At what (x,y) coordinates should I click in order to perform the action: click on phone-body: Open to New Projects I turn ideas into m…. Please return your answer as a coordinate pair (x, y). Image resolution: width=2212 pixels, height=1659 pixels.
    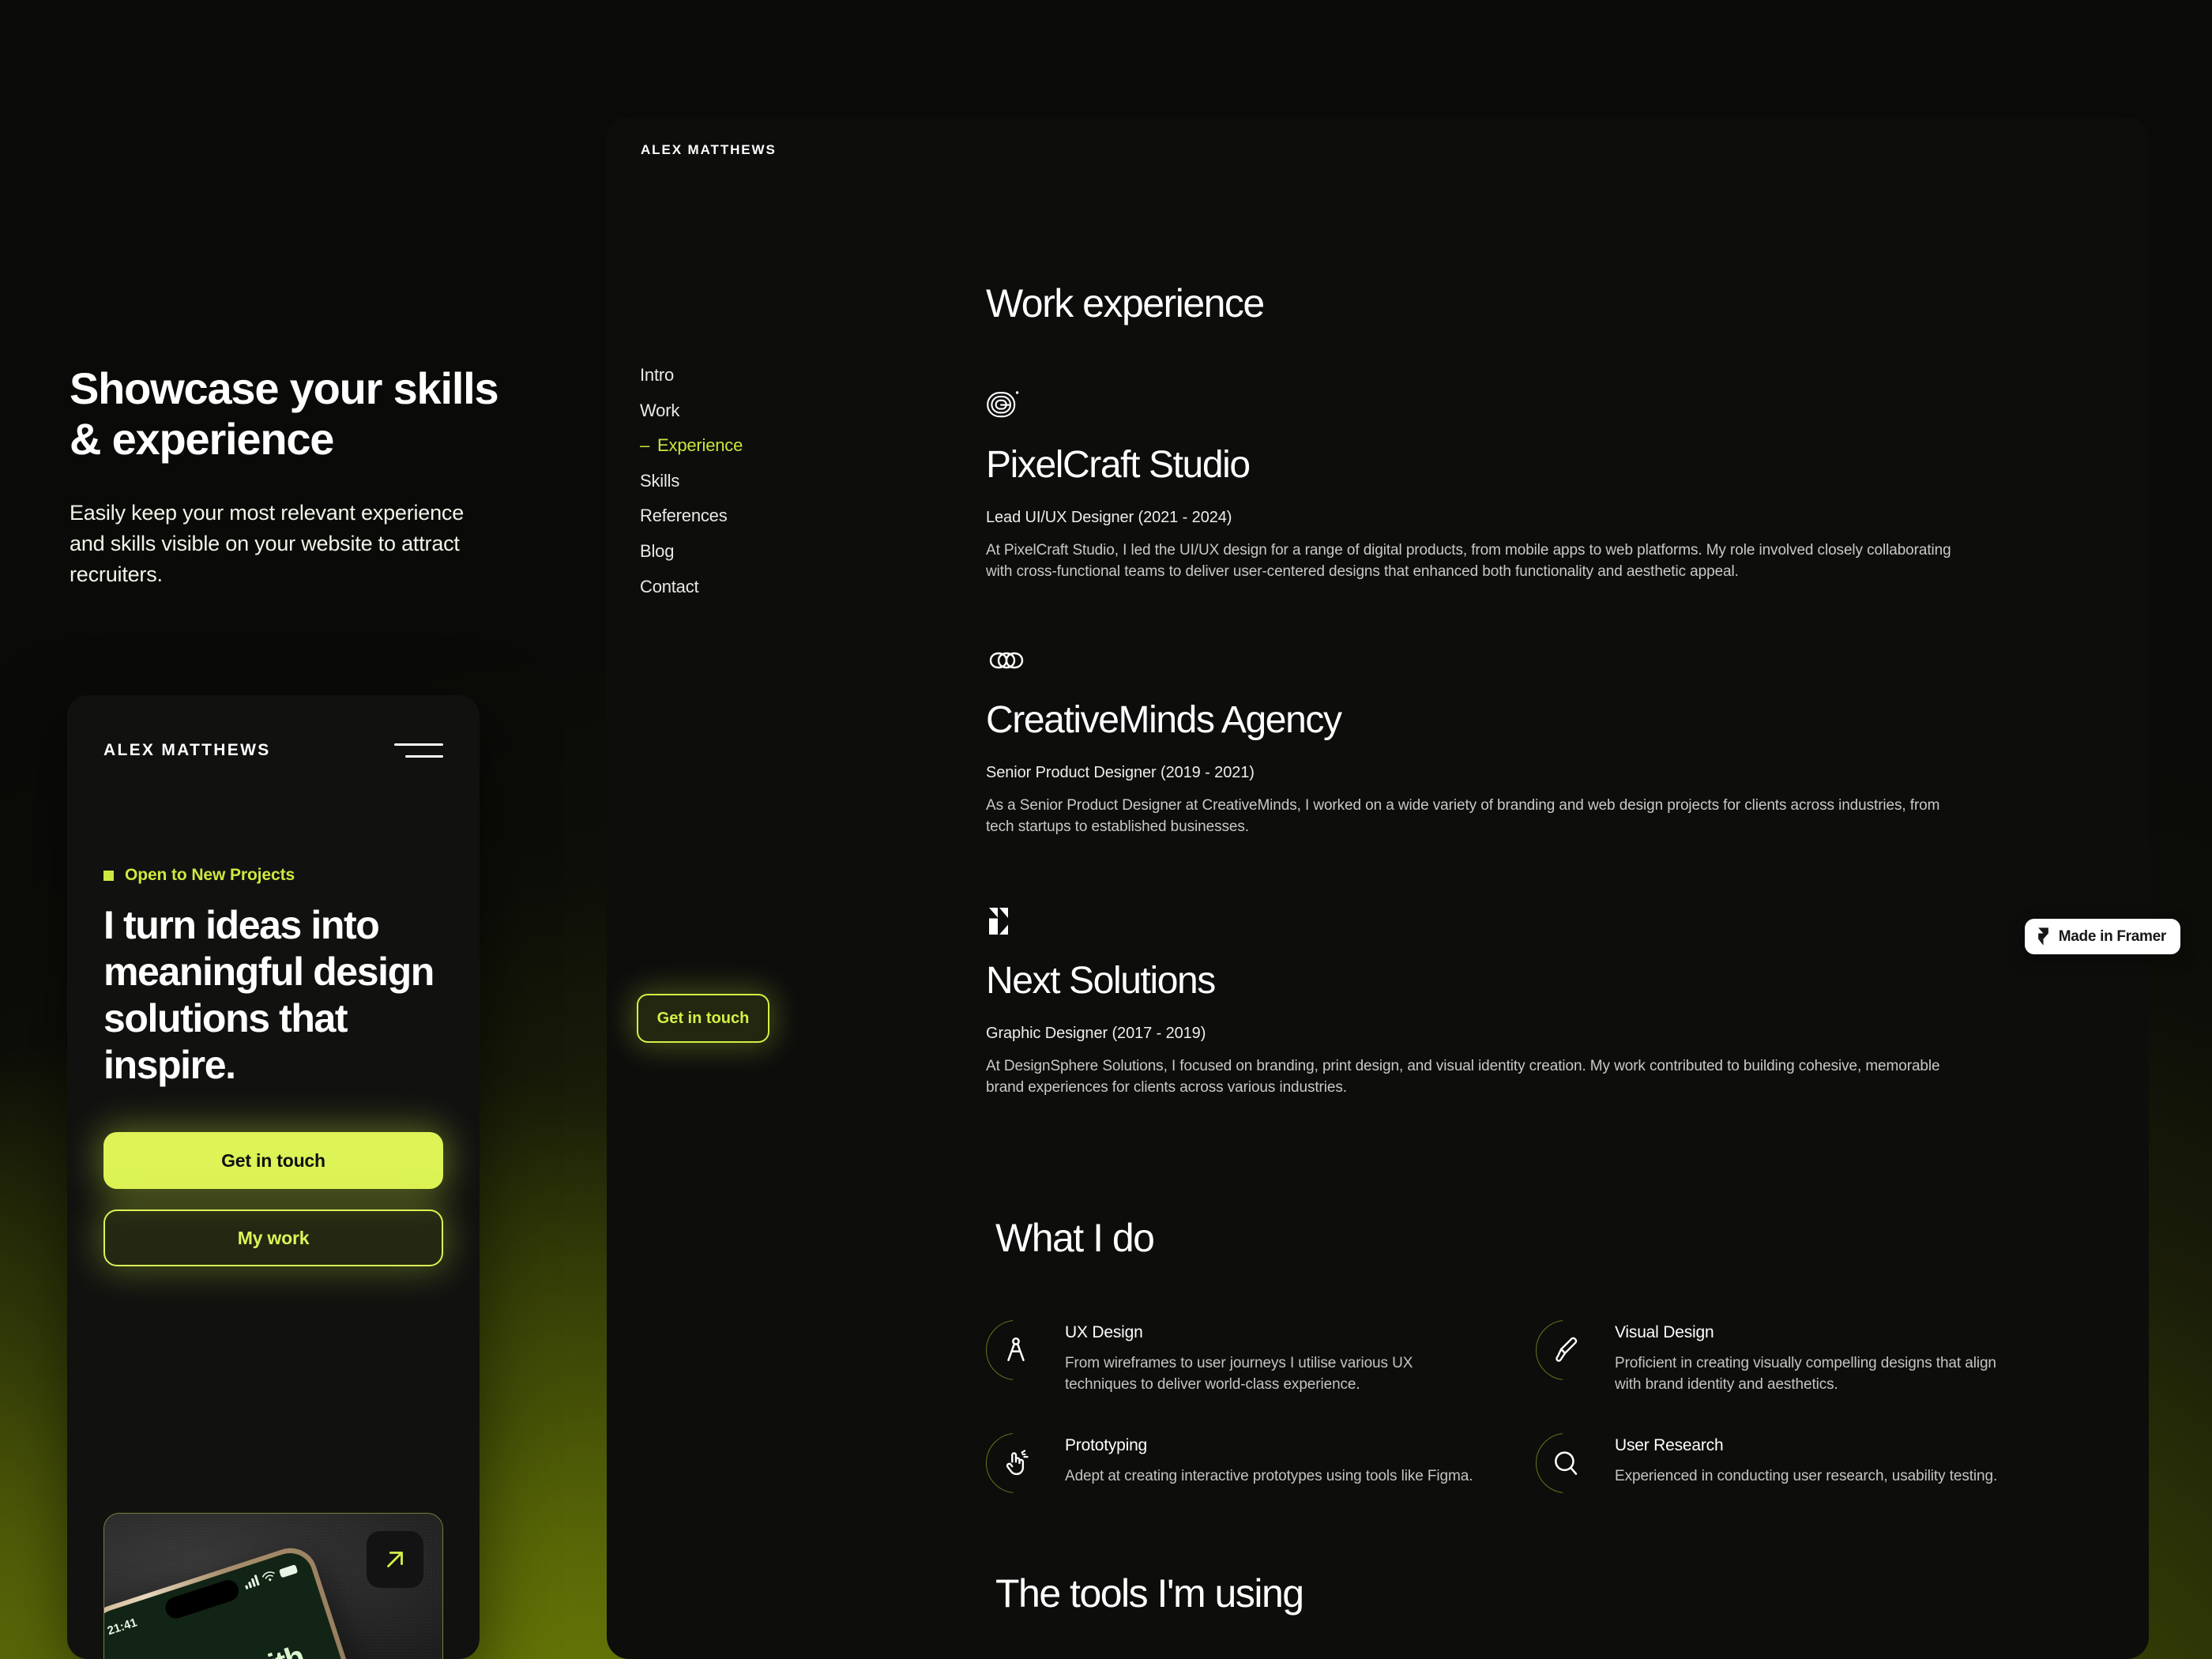
    Looking at the image, I should click on (274, 1066).